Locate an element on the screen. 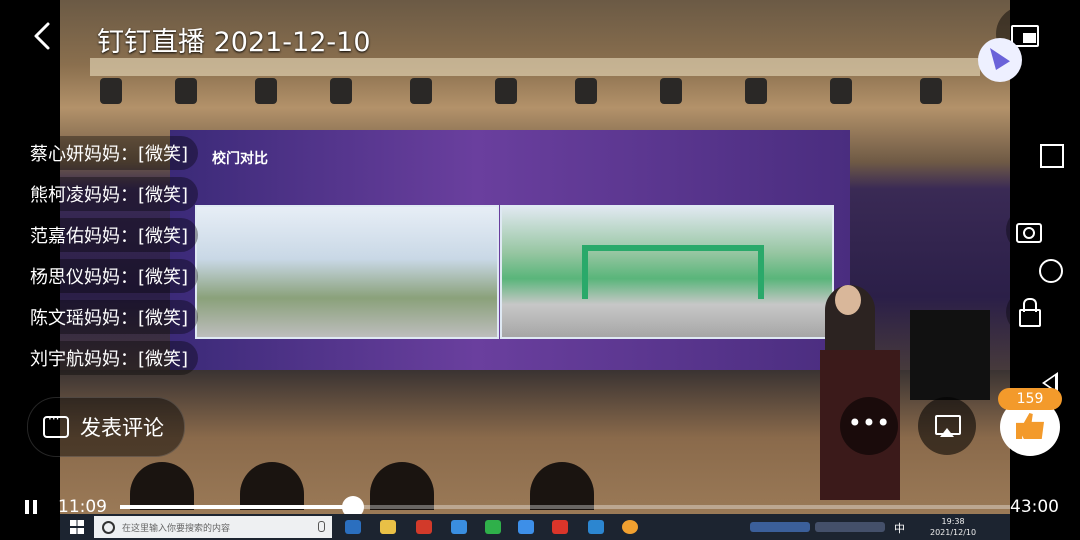  comment-user: 熊柯凌妈妈 is located at coordinates (75, 195).